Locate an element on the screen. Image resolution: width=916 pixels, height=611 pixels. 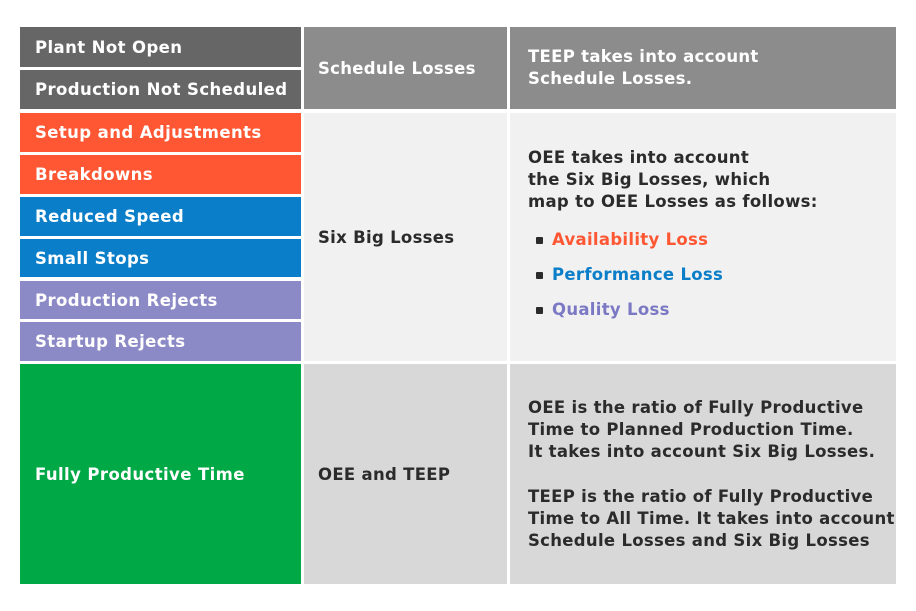
plant-not-open-cell: Plant Not Open is located at coordinates (160, 47).